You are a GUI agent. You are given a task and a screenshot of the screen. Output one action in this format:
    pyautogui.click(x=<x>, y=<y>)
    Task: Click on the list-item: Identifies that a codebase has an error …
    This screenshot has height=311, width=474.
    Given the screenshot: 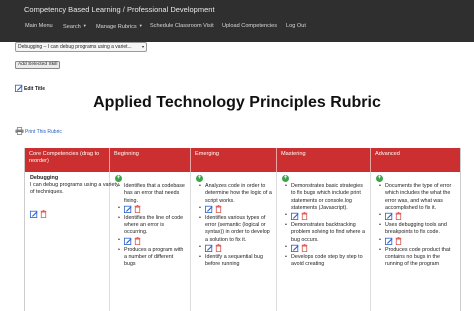 What is the action you would take?
    pyautogui.click(x=150, y=194)
    